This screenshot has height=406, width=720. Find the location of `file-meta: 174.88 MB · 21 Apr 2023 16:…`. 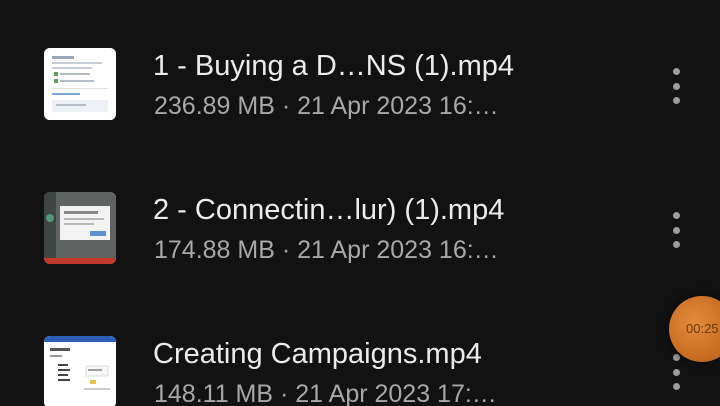

file-meta: 174.88 MB · 21 Apr 2023 16:… is located at coordinates (326, 250).